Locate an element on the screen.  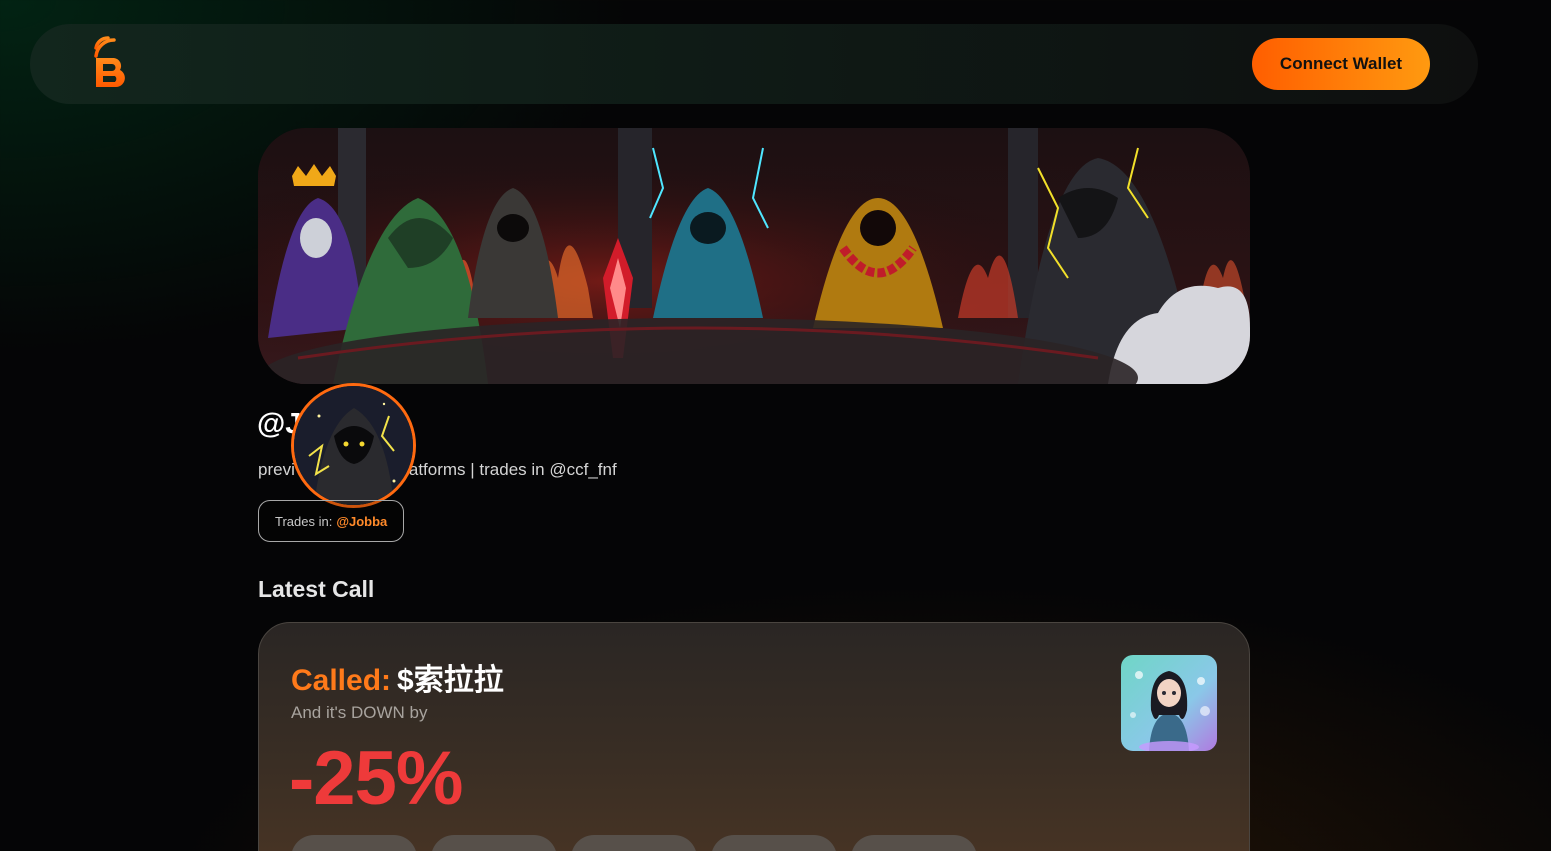
navbar: Connect Wallet is located at coordinates (754, 64).